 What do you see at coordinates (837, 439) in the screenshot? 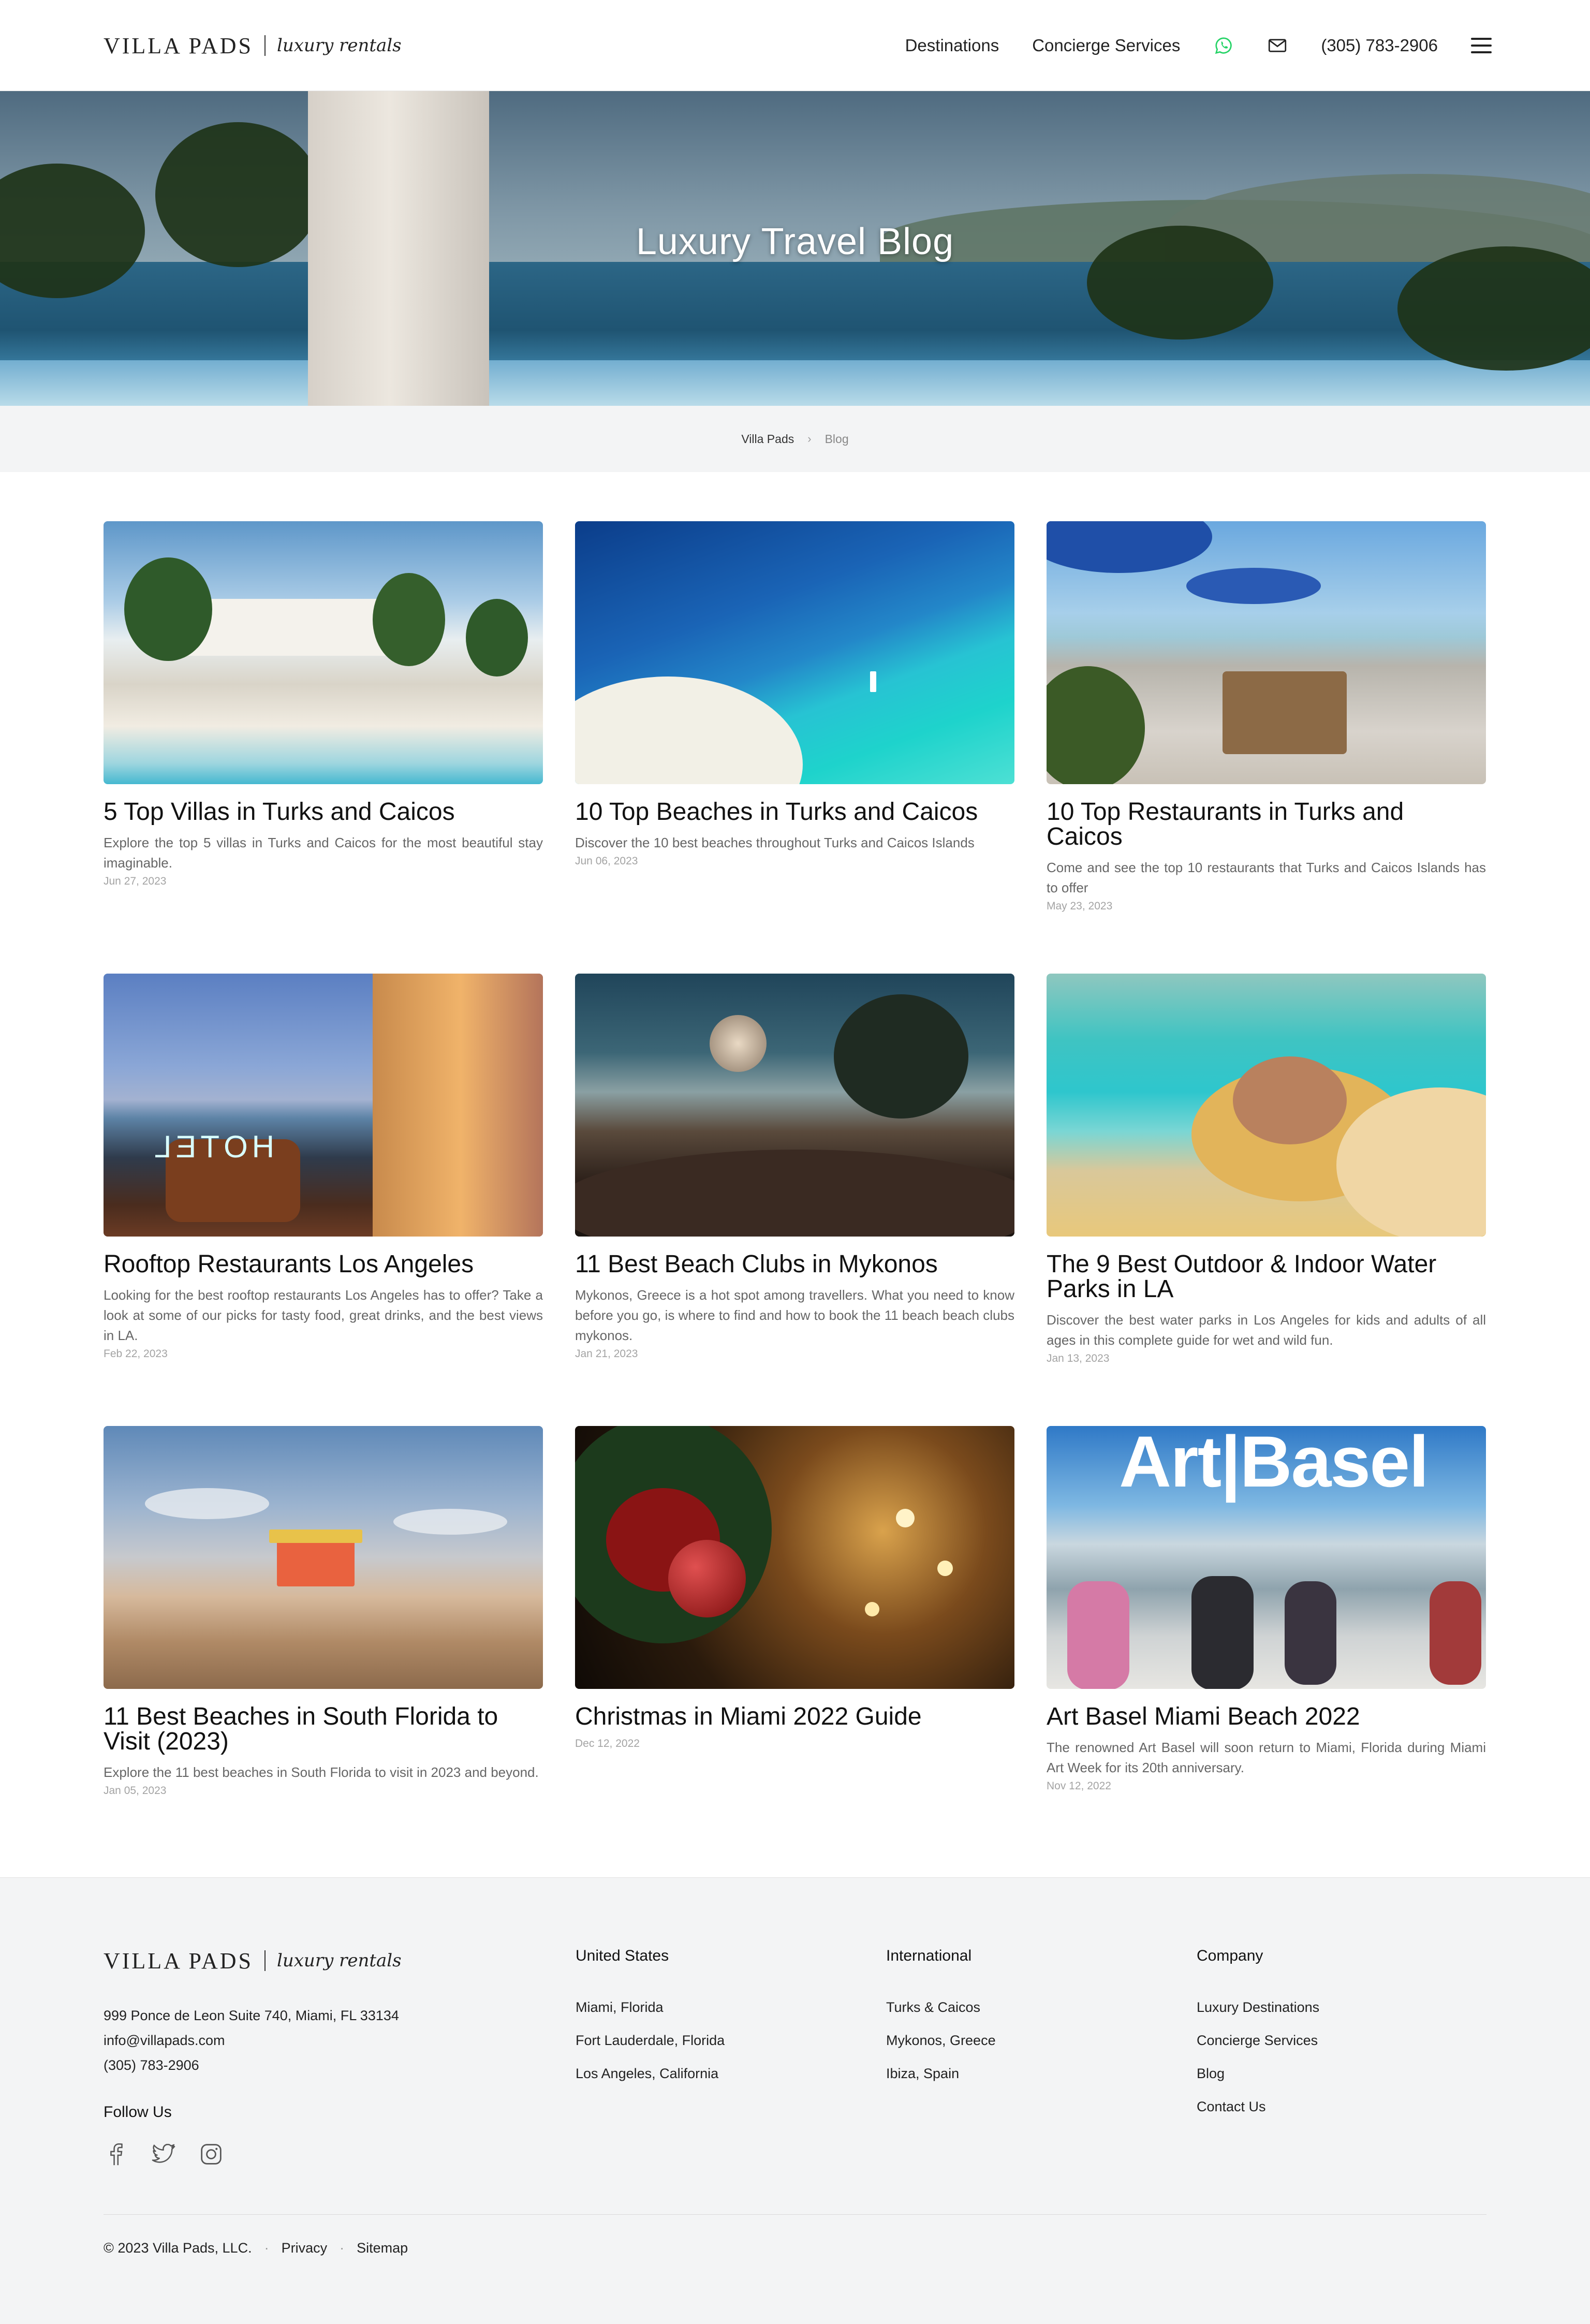
I see `breadcrumb-current: Blog` at bounding box center [837, 439].